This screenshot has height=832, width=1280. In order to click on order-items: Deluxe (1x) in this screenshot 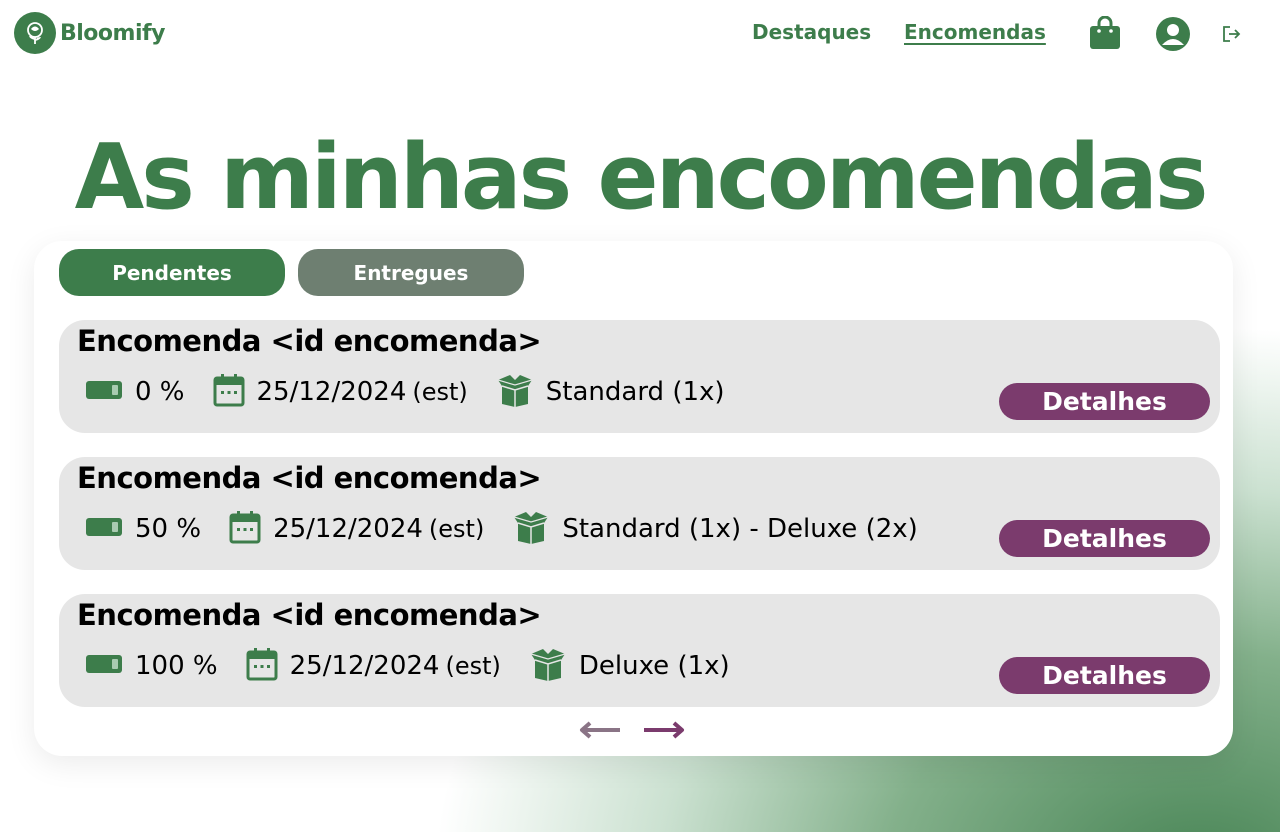, I will do `click(629, 666)`.